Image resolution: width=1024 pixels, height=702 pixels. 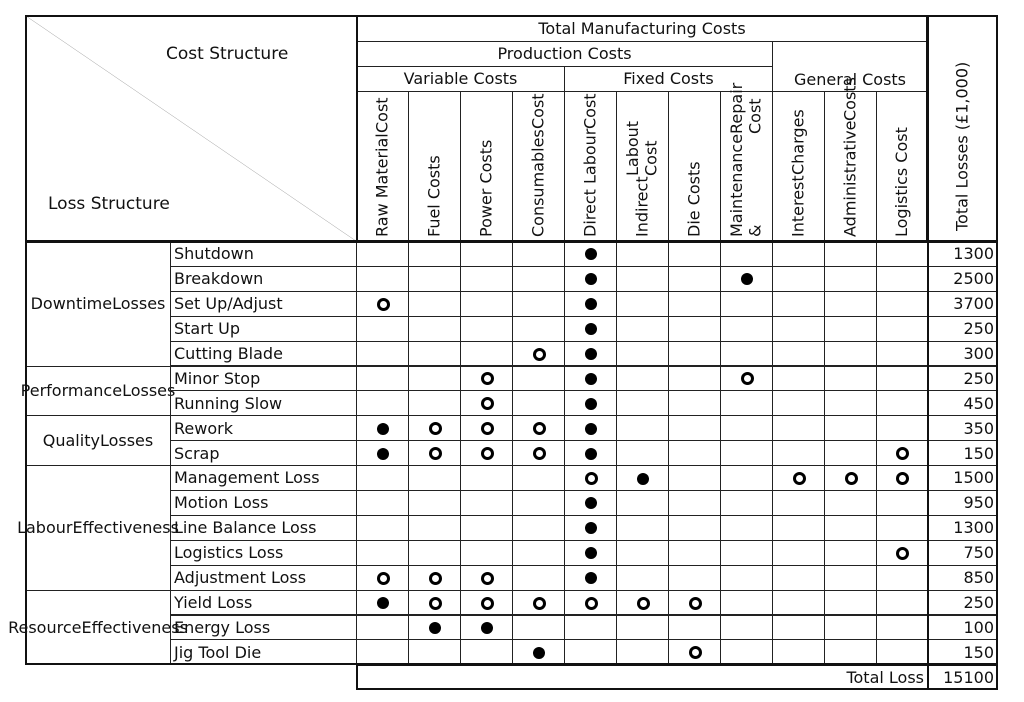 I want to click on row-total-text: 1300, so click(x=973, y=528).